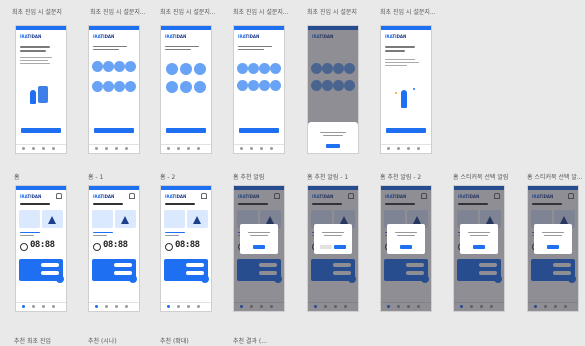  Describe the element at coordinates (186, 248) in the screenshot. I see `home-screen-3: IRATIDAN 08:88` at that location.